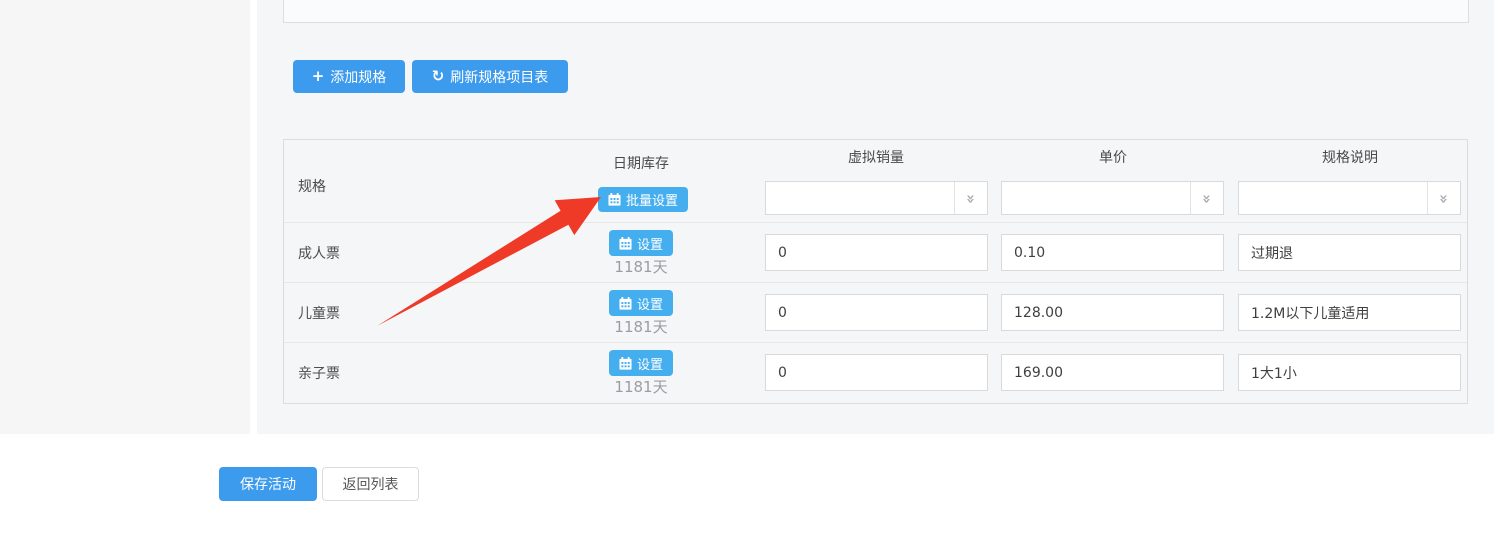  I want to click on col-header-unit-price: 单价, so click(1113, 158).